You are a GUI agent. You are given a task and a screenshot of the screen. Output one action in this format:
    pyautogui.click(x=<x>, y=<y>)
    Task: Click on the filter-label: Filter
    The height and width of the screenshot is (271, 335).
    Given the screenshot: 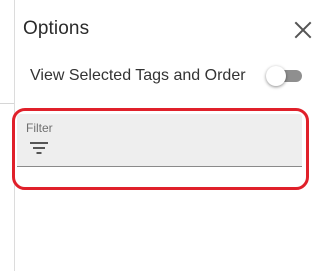 What is the action you would take?
    pyautogui.click(x=39, y=128)
    